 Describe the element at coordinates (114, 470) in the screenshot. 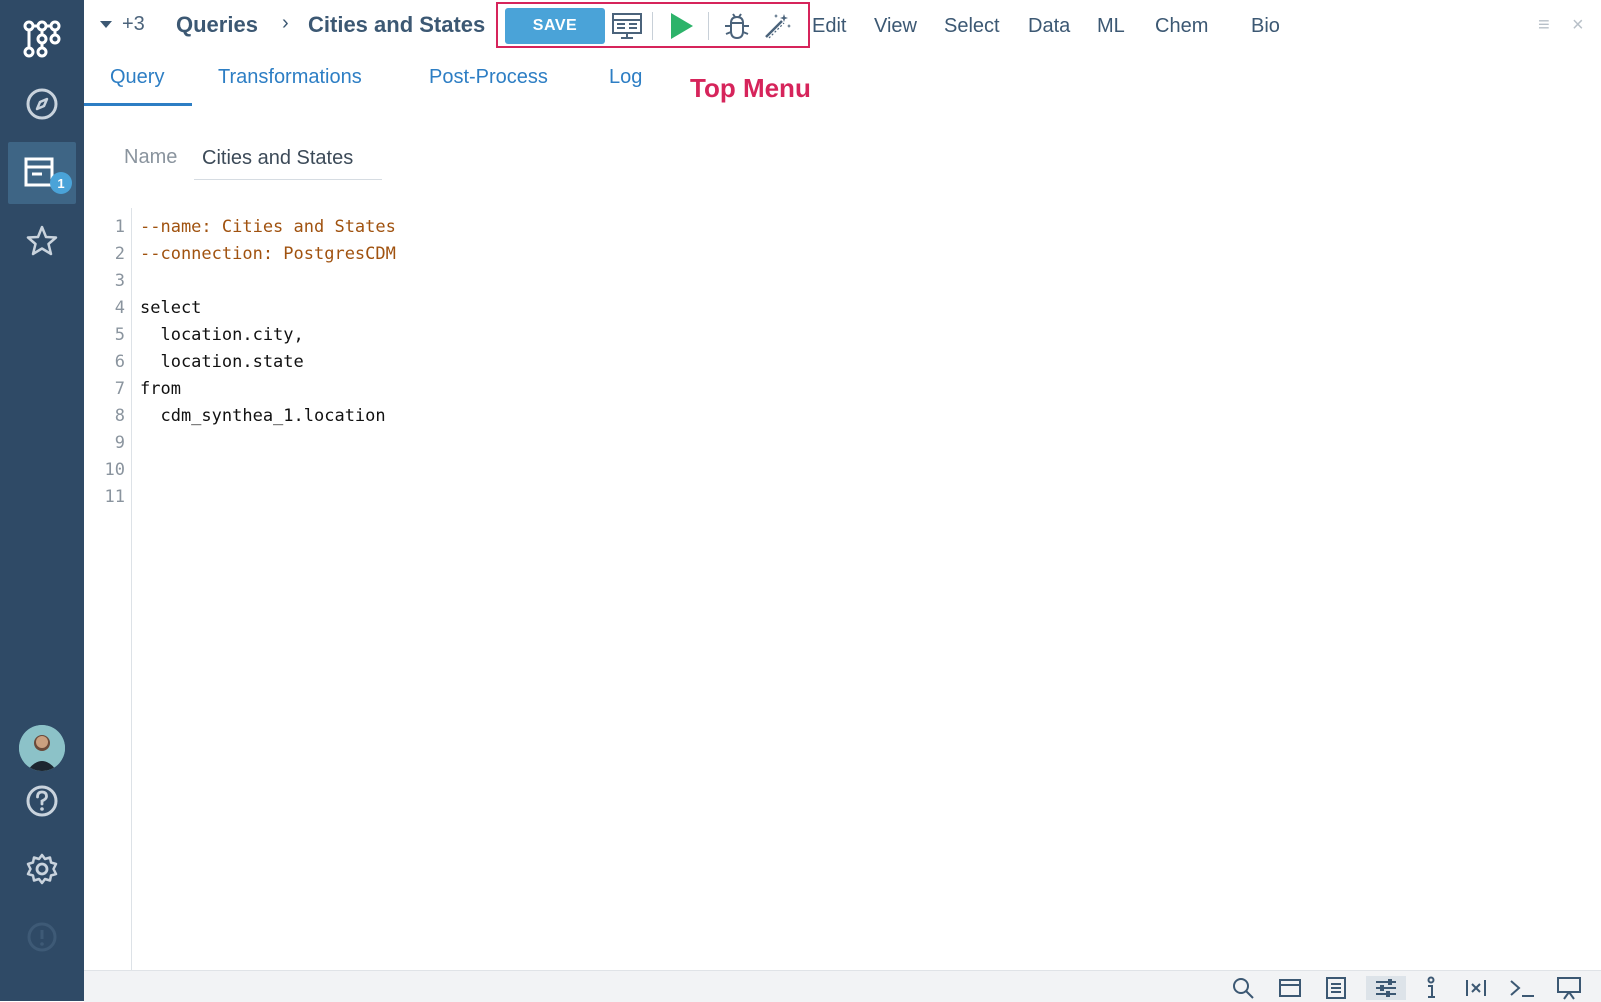

I see `line-number: 10` at that location.